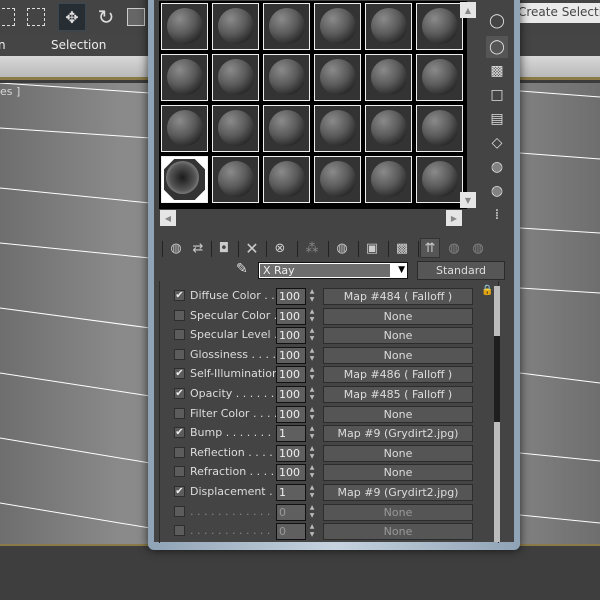  I want to click on sample-uv-tiling-icon: □, so click(497, 95).